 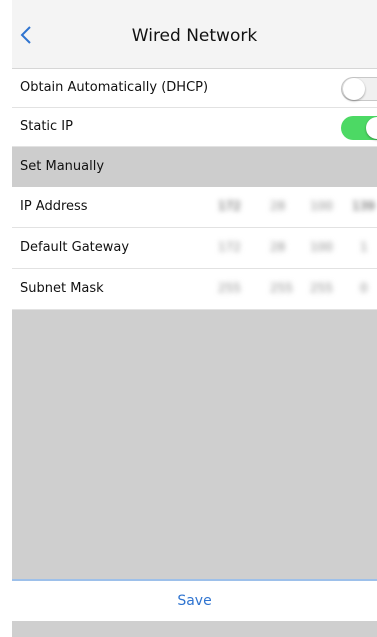 What do you see at coordinates (54, 206) in the screenshot?
I see `ip-address-label: IP Address` at bounding box center [54, 206].